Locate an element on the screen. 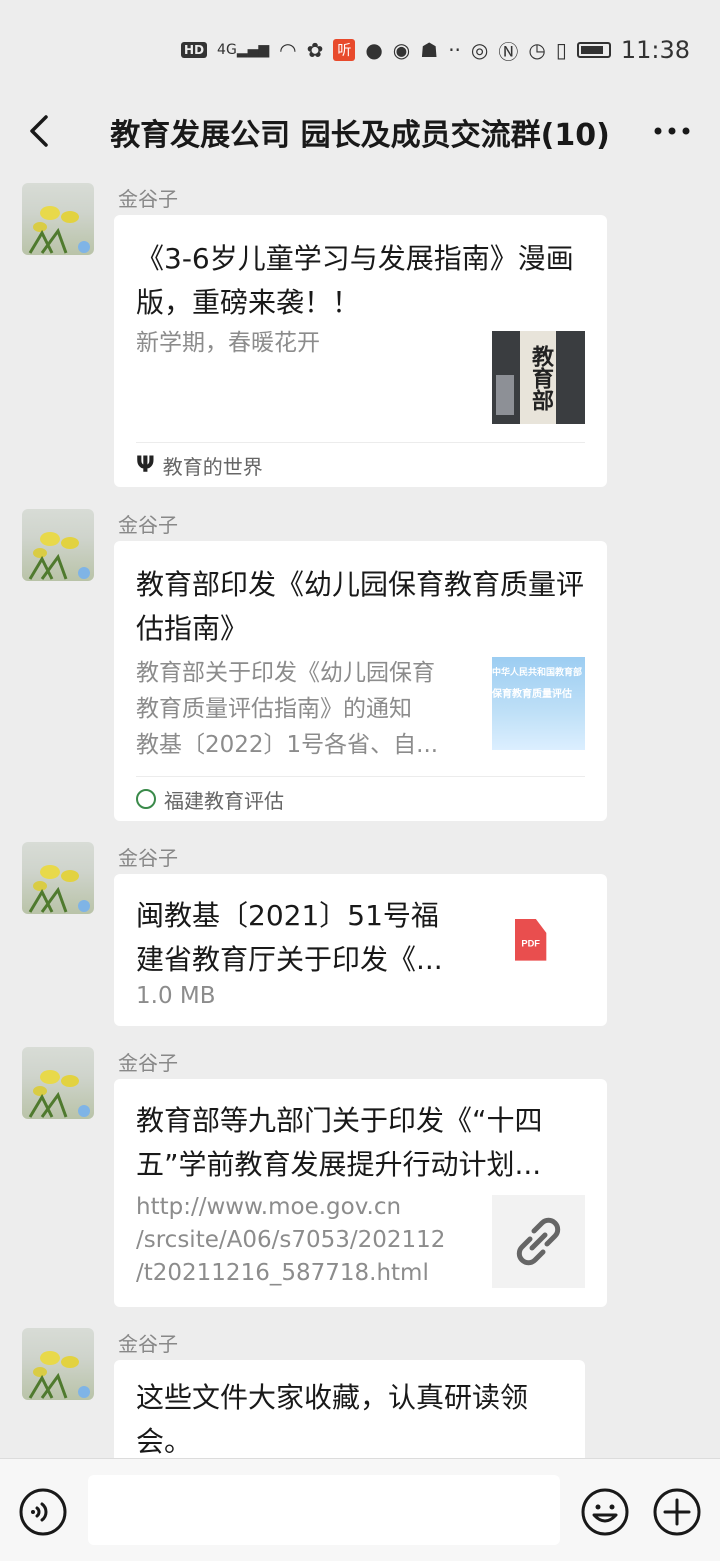 This screenshot has width=720, height=1561. chevron-left-icon is located at coordinates (41, 131).